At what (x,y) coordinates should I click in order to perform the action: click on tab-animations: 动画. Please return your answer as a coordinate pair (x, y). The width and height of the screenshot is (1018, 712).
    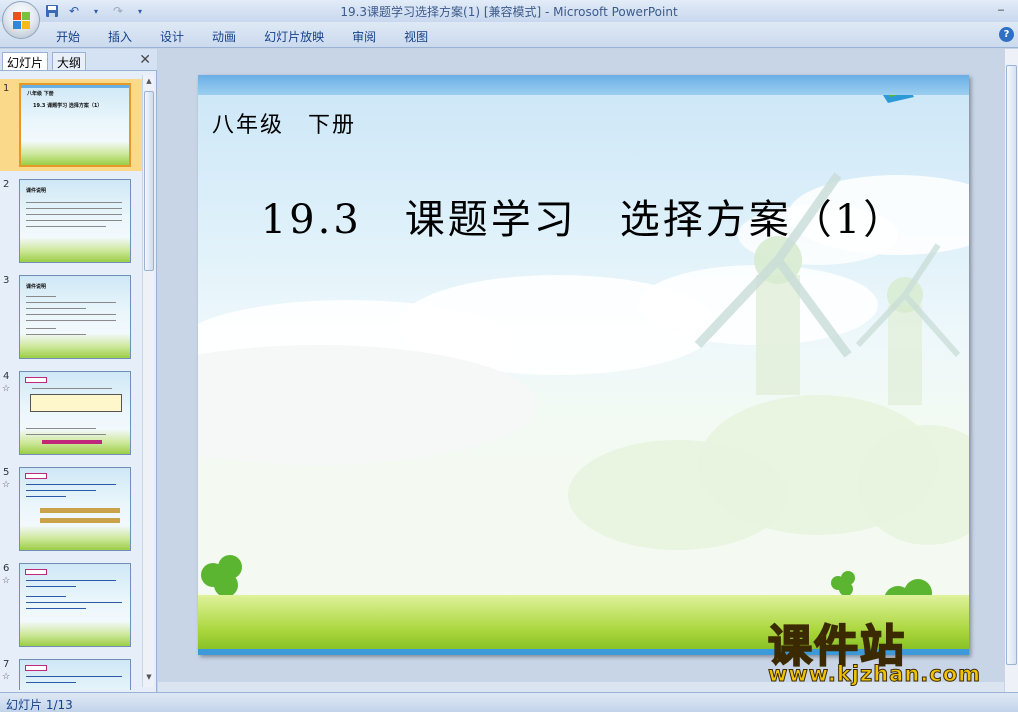
    Looking at the image, I should click on (224, 36).